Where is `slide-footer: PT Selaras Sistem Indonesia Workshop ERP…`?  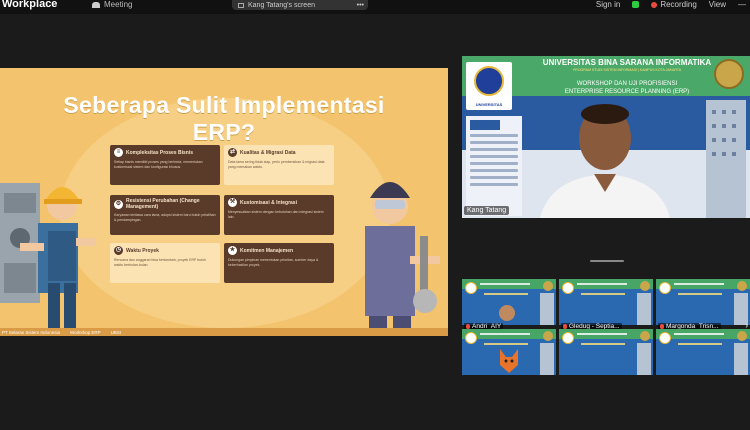
slide-footer: PT Selaras Sistem Indonesia Workshop ERP… is located at coordinates (224, 332).